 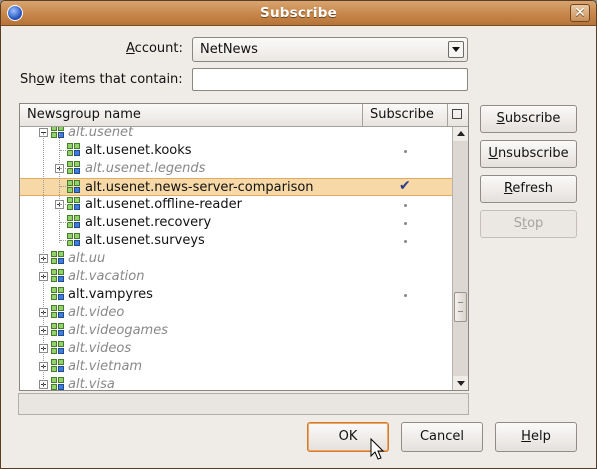 I want to click on tree-row: alt.uu, so click(x=236, y=259).